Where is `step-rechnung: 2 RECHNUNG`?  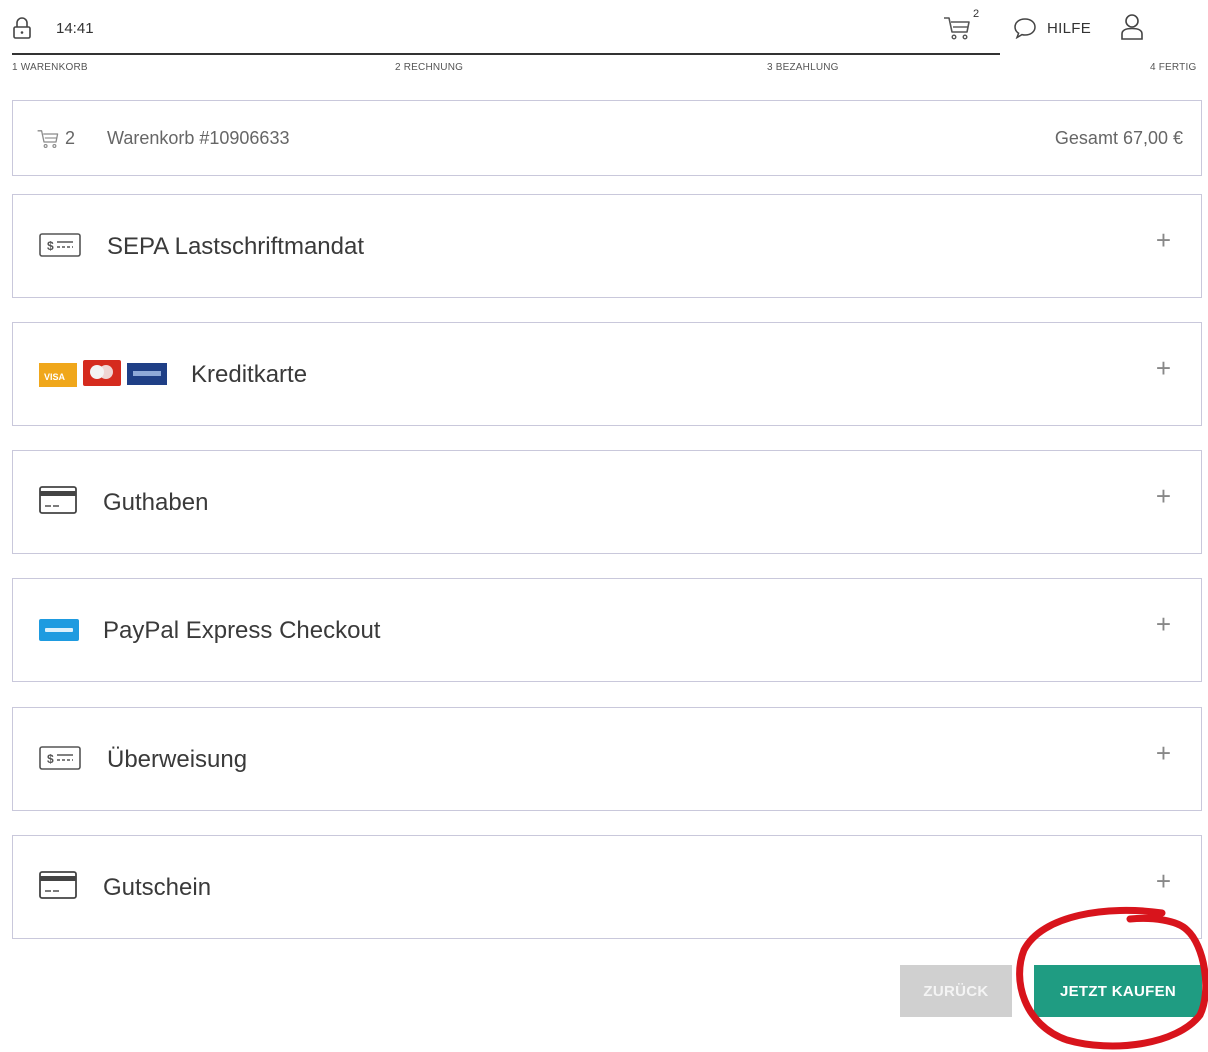
step-rechnung: 2 RECHNUNG is located at coordinates (429, 67).